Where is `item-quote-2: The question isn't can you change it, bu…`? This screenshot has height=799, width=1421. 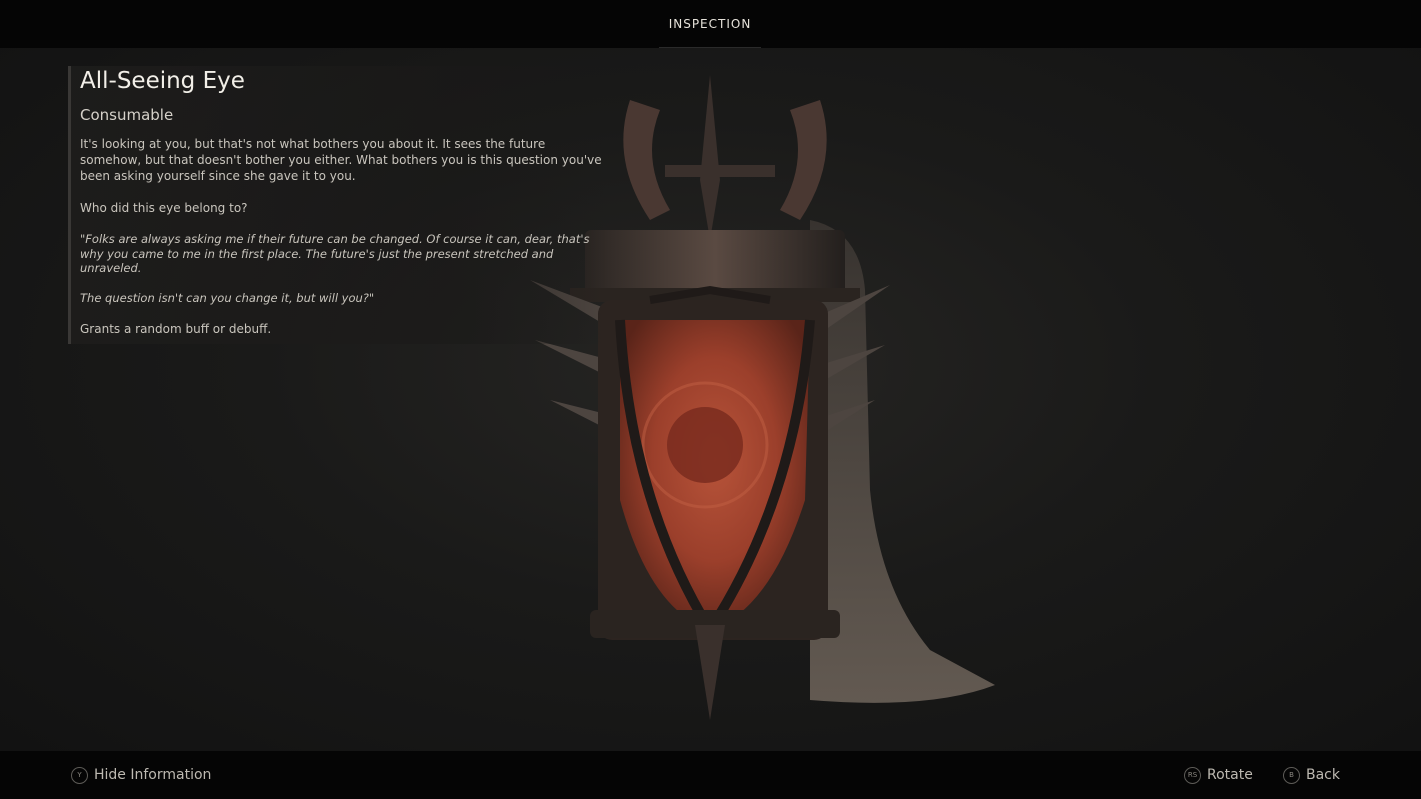
item-quote-2: The question isn't can you change it, bu… is located at coordinates (227, 298).